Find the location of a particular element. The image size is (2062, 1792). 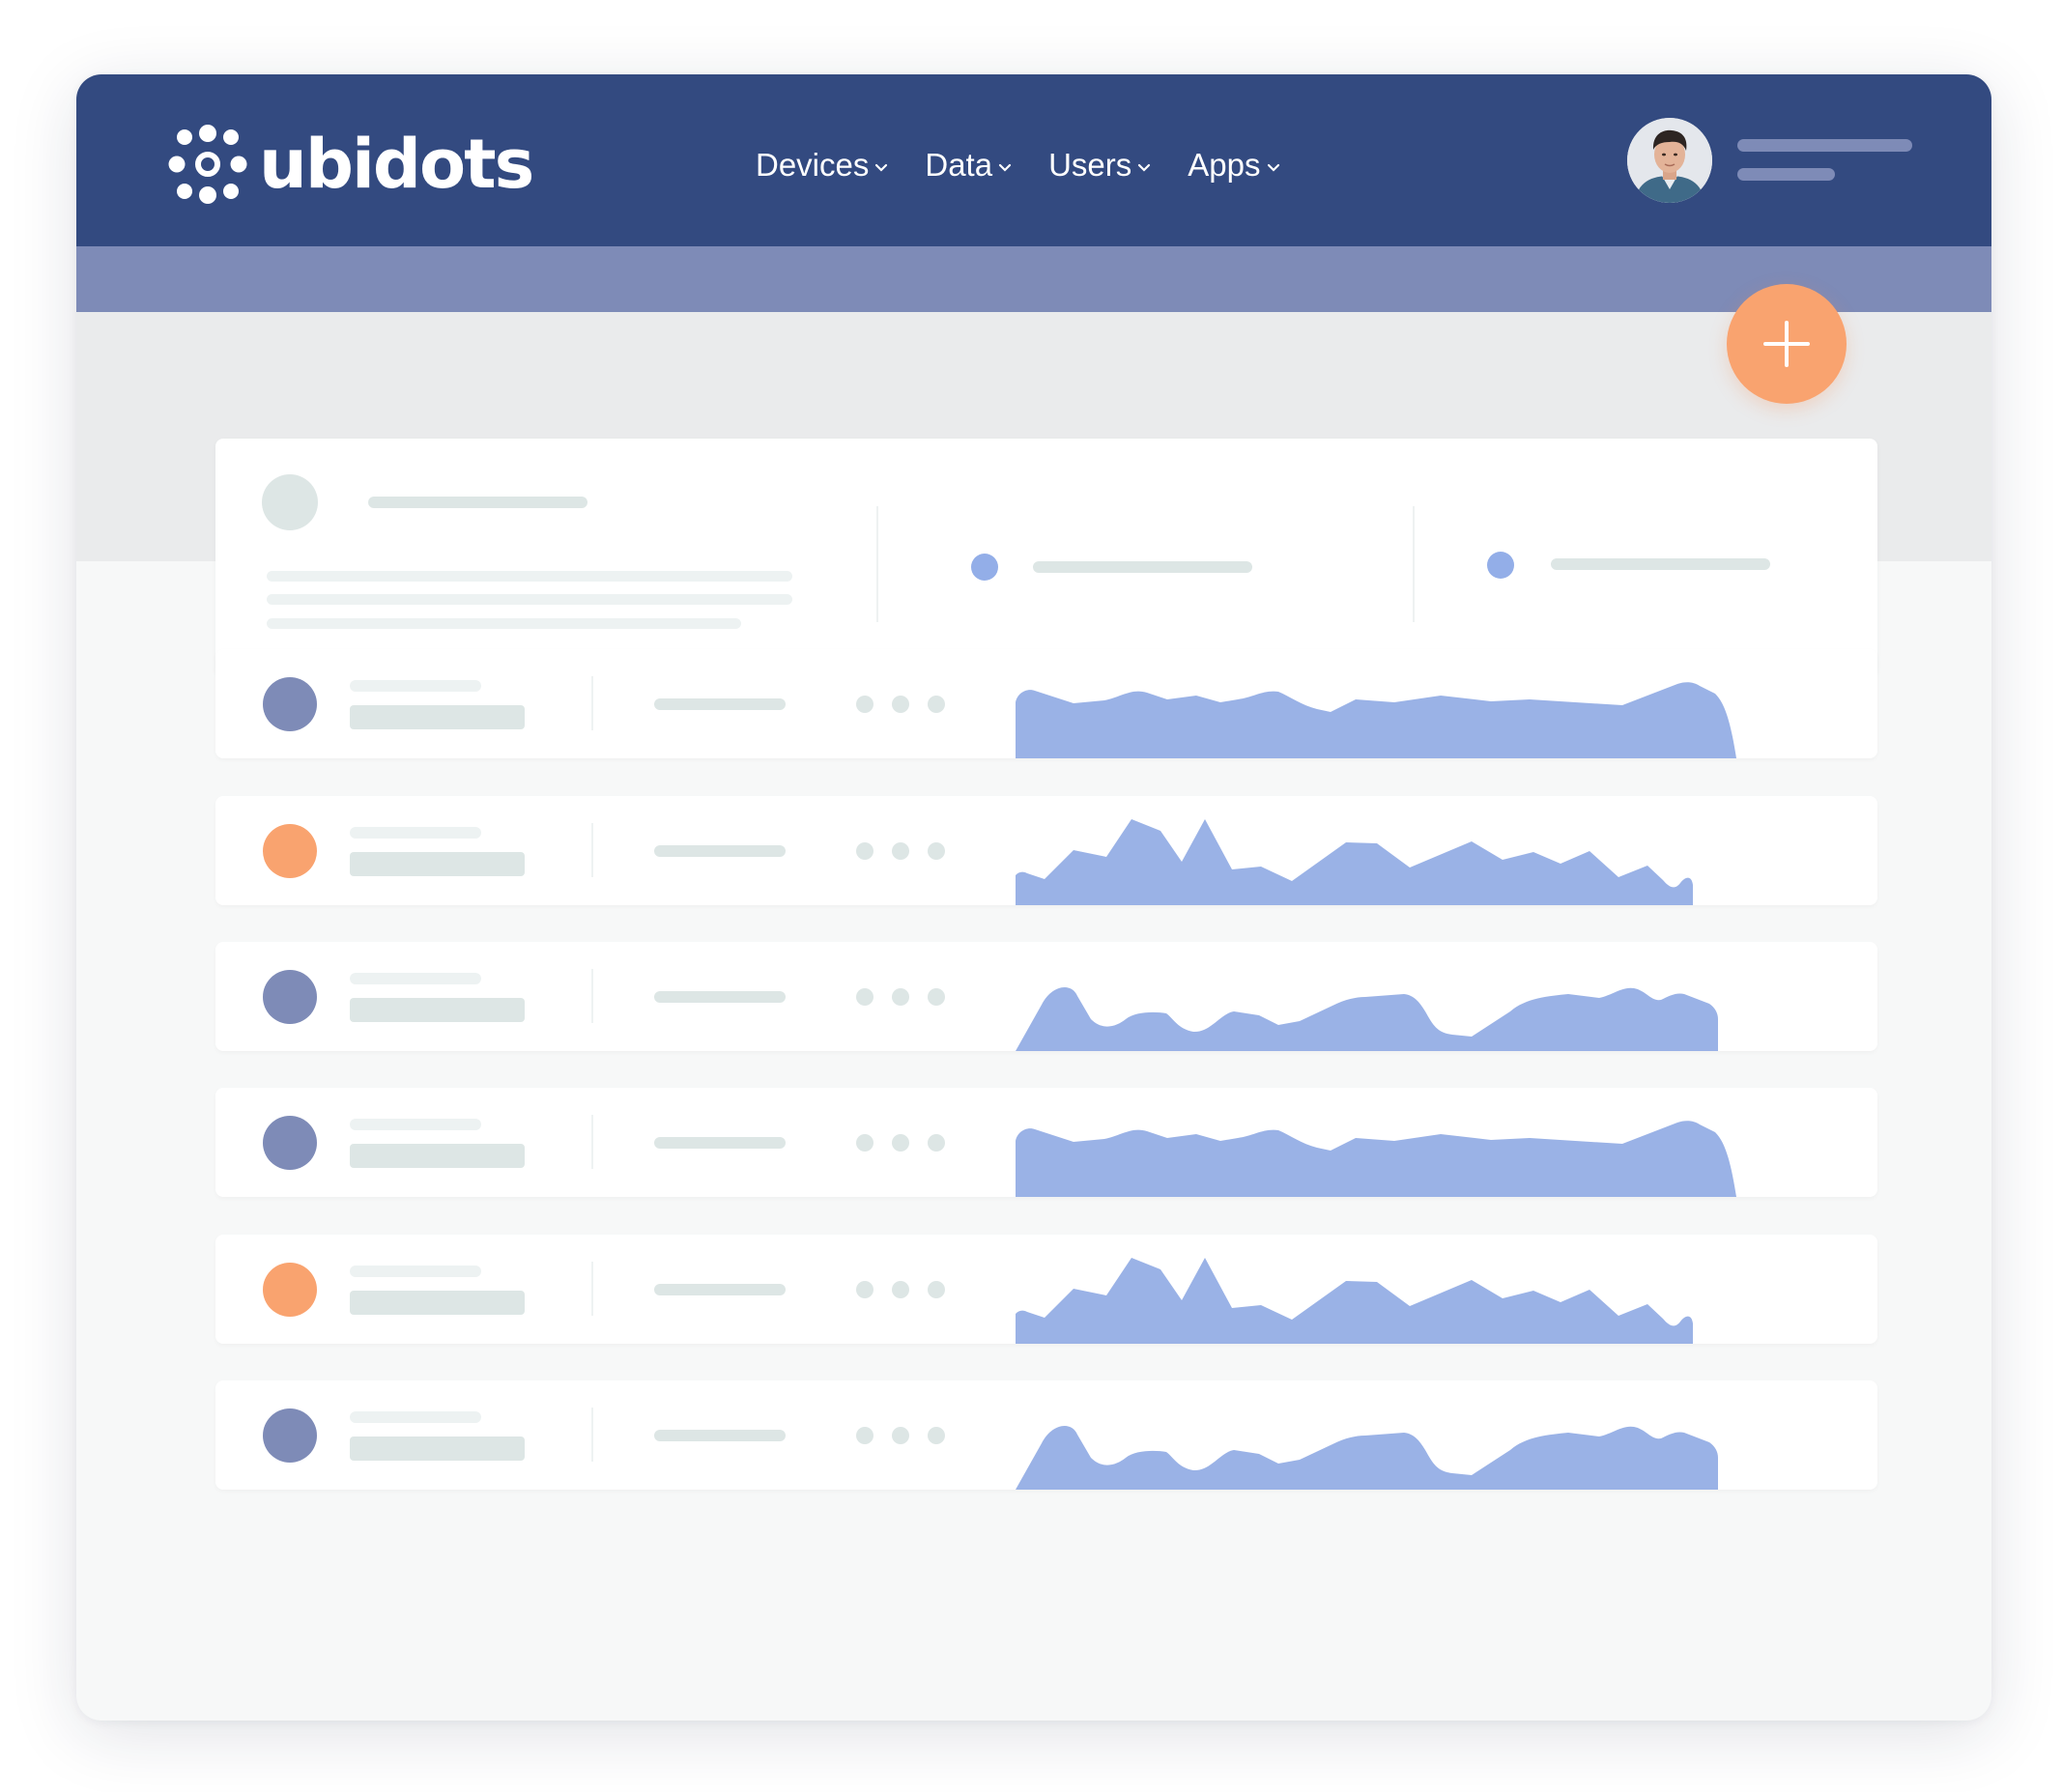

user-role-placeholder is located at coordinates (1786, 174).